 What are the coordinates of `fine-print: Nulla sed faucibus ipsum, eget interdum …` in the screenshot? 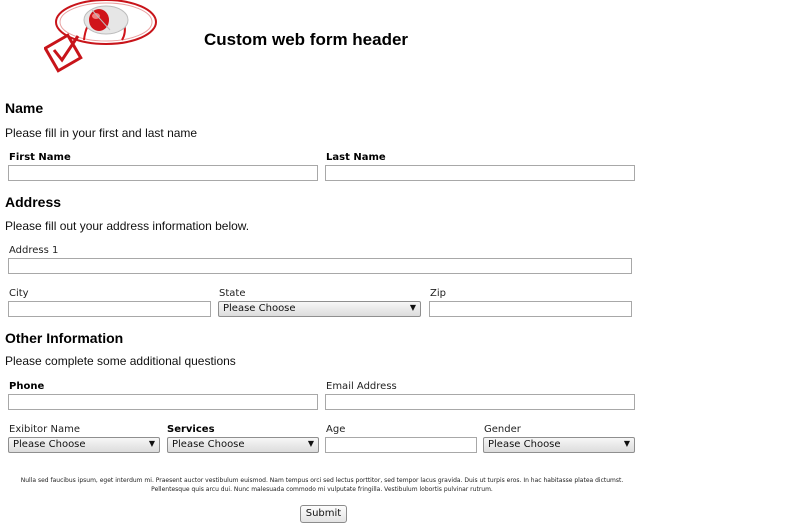 It's located at (322, 485).